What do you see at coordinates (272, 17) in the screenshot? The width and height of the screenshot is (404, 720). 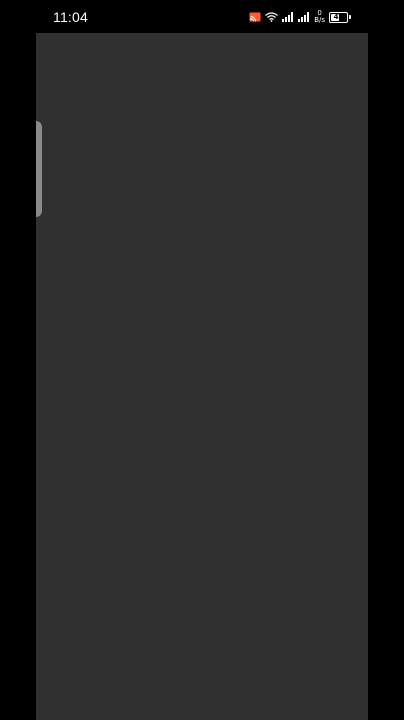 I see `wifi-icon` at bounding box center [272, 17].